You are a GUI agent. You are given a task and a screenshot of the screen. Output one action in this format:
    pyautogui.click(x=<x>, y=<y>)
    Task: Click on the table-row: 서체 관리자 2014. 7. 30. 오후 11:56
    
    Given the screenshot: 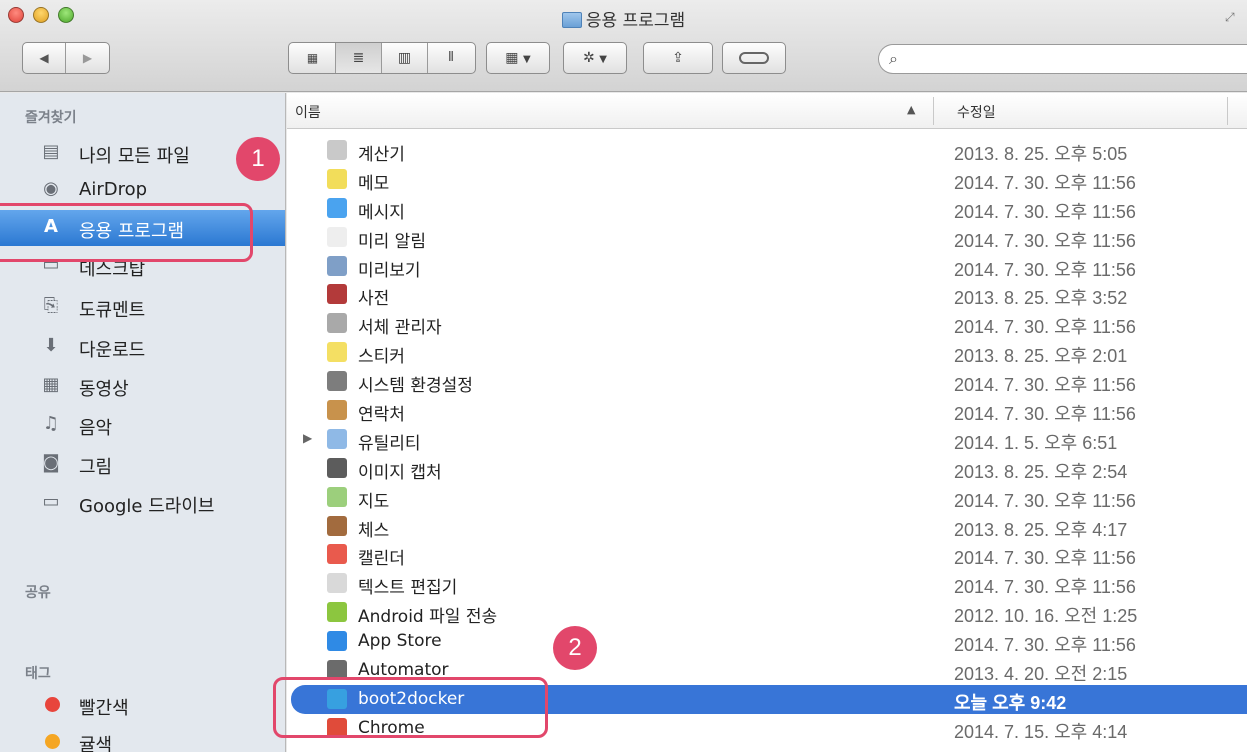 What is the action you would take?
    pyautogui.click(x=767, y=323)
    